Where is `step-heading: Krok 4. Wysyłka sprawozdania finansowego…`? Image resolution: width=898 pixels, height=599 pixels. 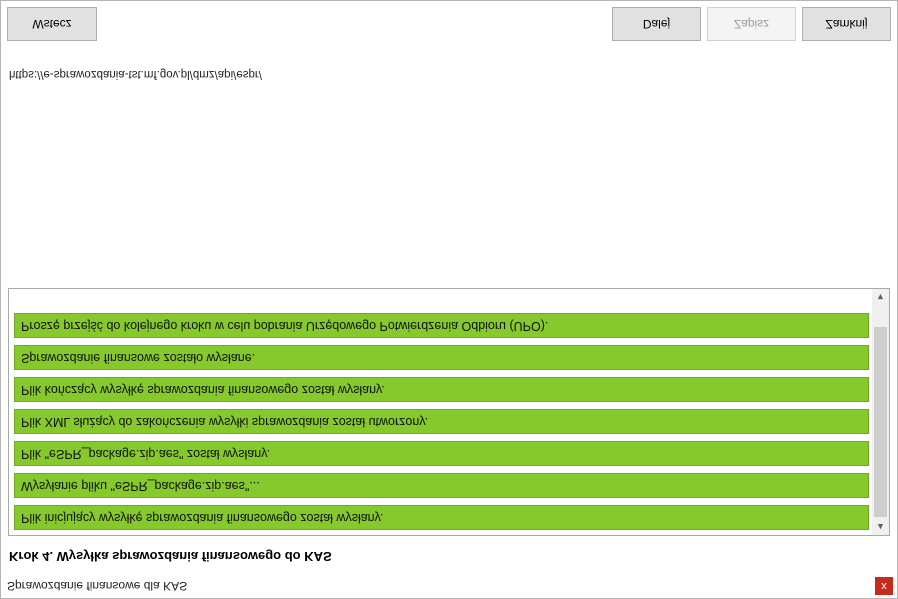
step-heading: Krok 4. Wysyłka sprawozdania finansowego… is located at coordinates (170, 556).